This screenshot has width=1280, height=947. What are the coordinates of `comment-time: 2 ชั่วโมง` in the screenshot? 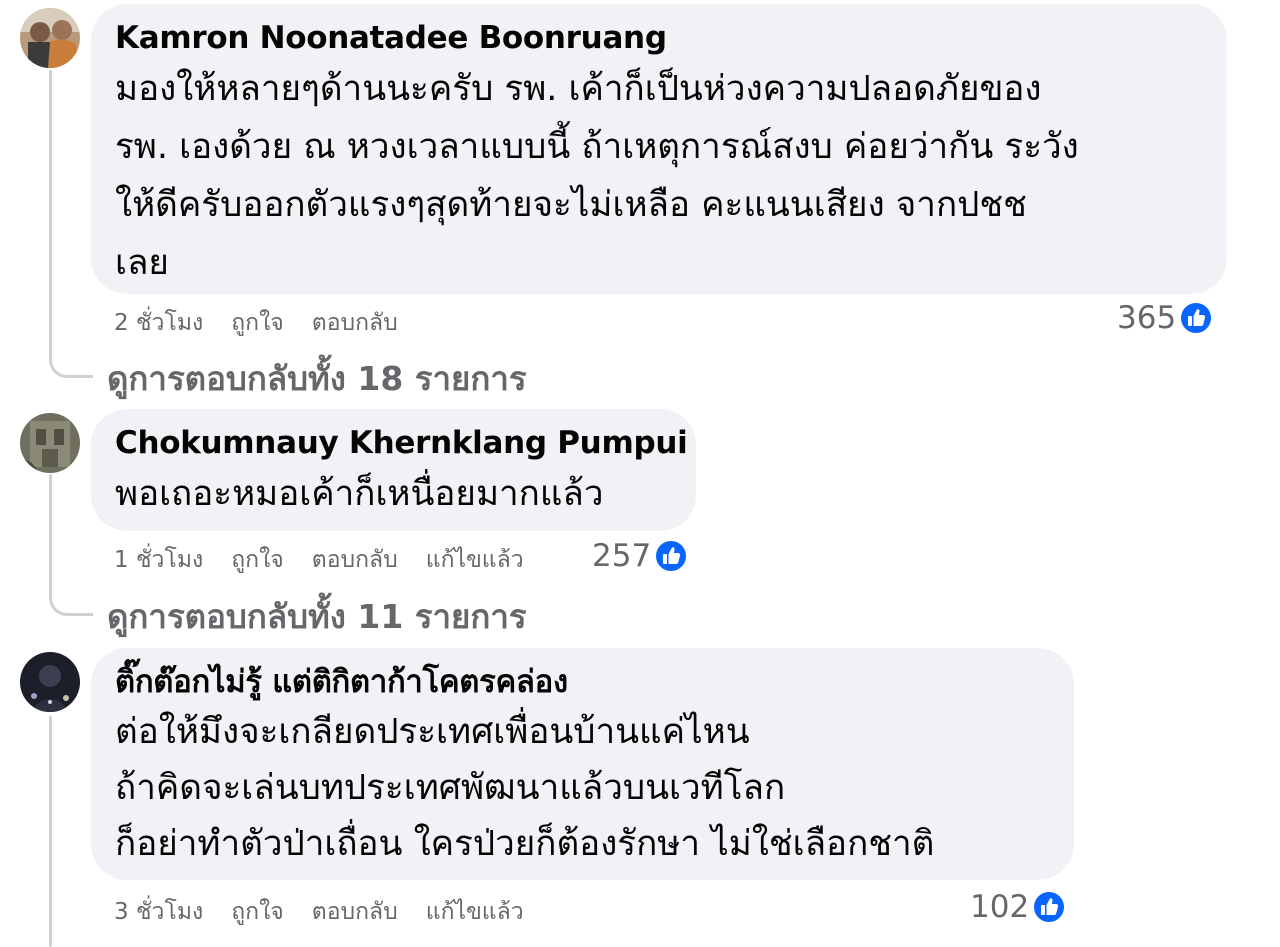 It's located at (158, 323).